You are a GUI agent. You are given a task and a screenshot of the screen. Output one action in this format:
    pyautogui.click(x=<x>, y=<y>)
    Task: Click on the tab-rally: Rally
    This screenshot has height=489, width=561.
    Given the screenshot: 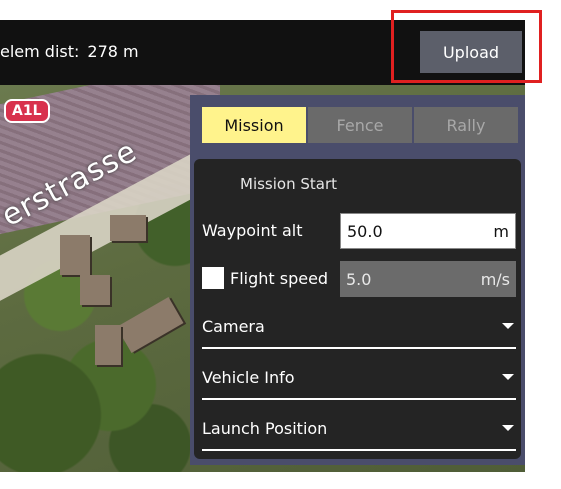 What is the action you would take?
    pyautogui.click(x=466, y=125)
    